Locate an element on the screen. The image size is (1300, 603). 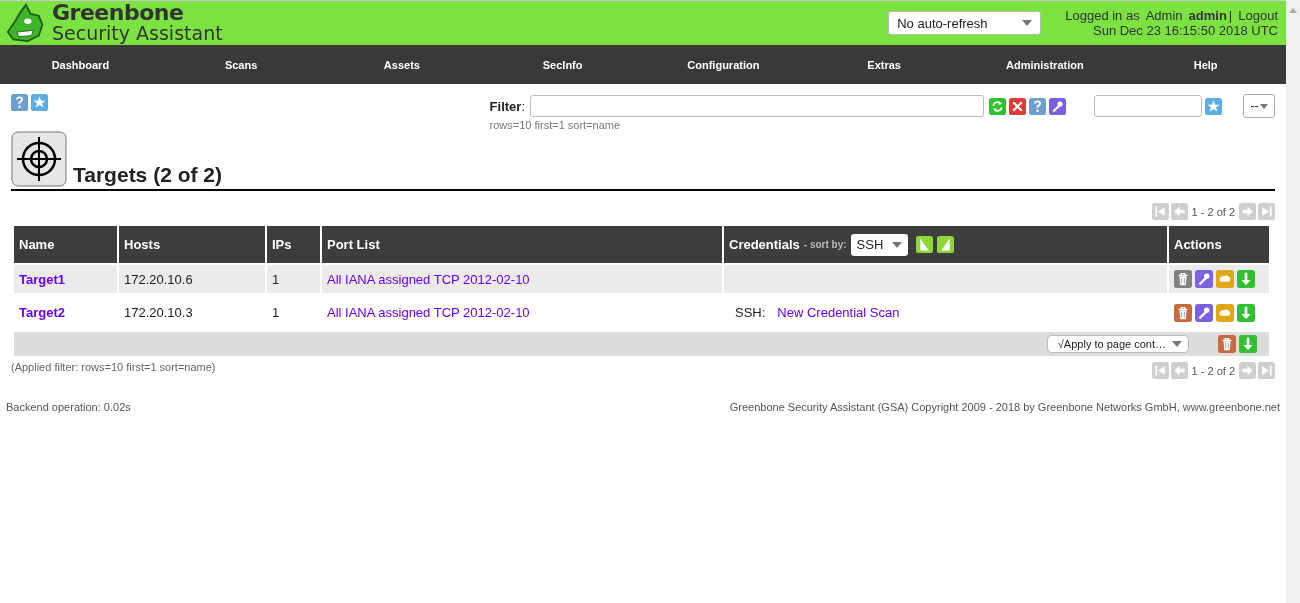
nav-menu-item: Administration is located at coordinates (1045, 64).